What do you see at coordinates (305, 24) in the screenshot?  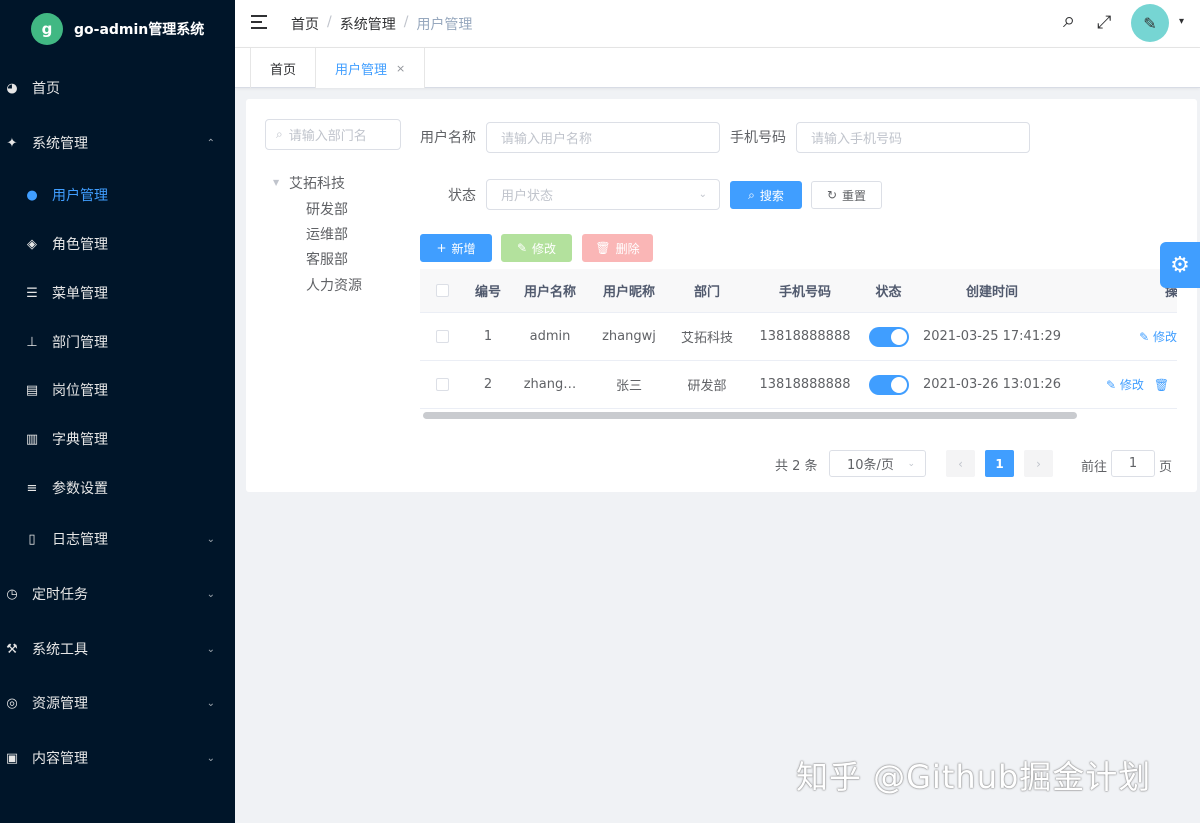 I see `breadcrumb-home: 首页` at bounding box center [305, 24].